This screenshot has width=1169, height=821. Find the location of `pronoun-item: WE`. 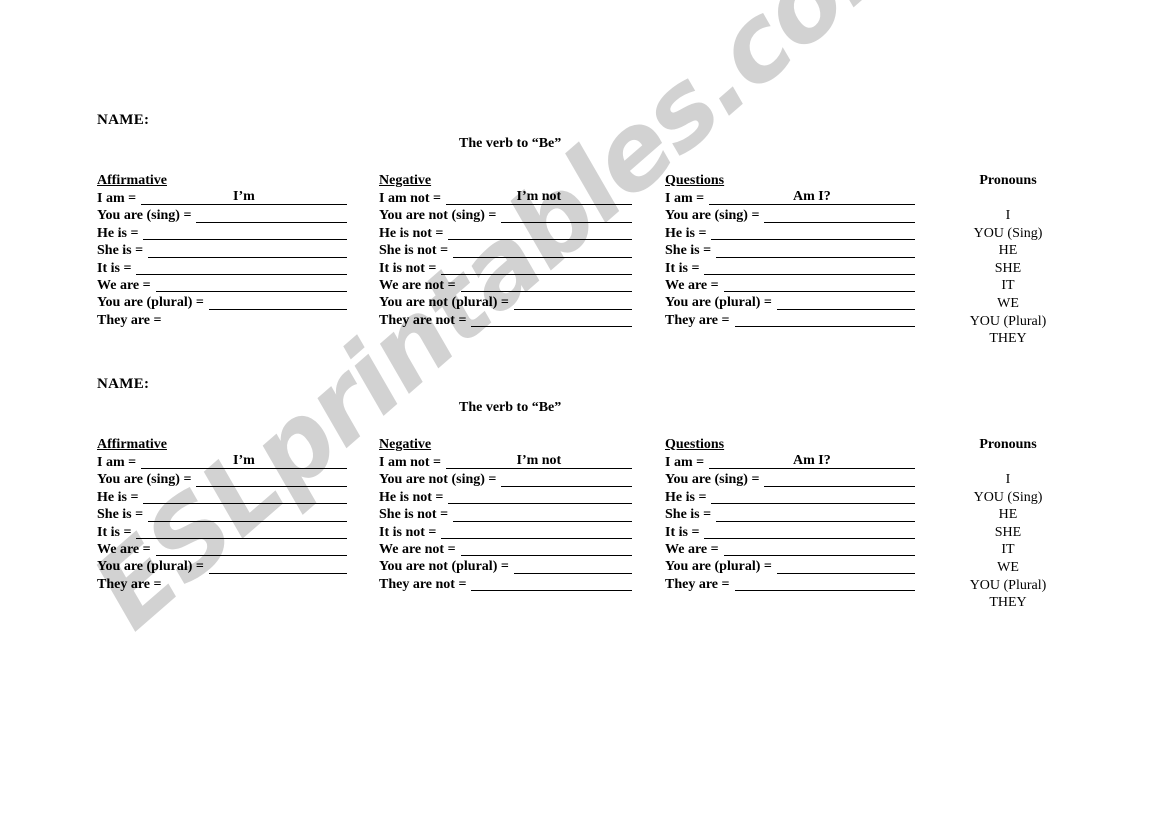

pronoun-item: WE is located at coordinates (1008, 303).